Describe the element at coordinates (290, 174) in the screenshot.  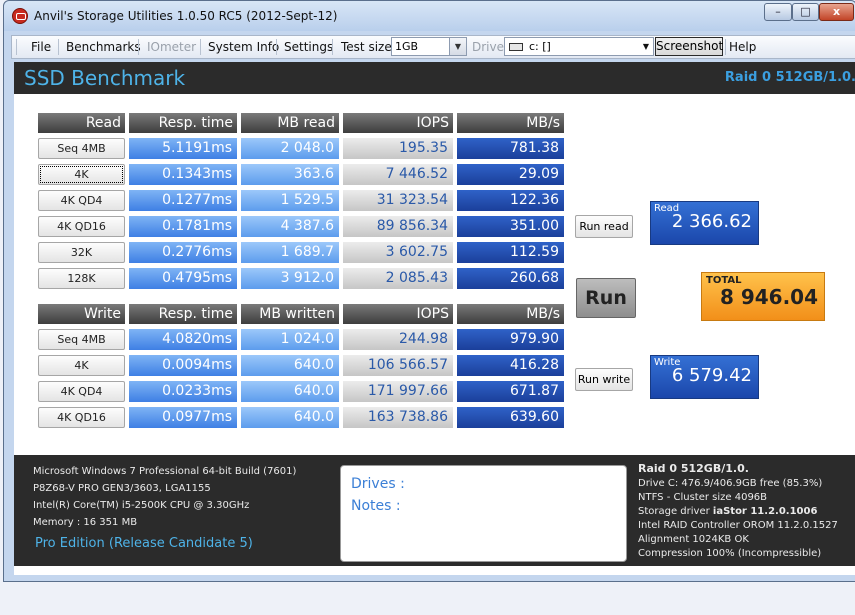
I see `mb-read-cell: 363.6` at that location.